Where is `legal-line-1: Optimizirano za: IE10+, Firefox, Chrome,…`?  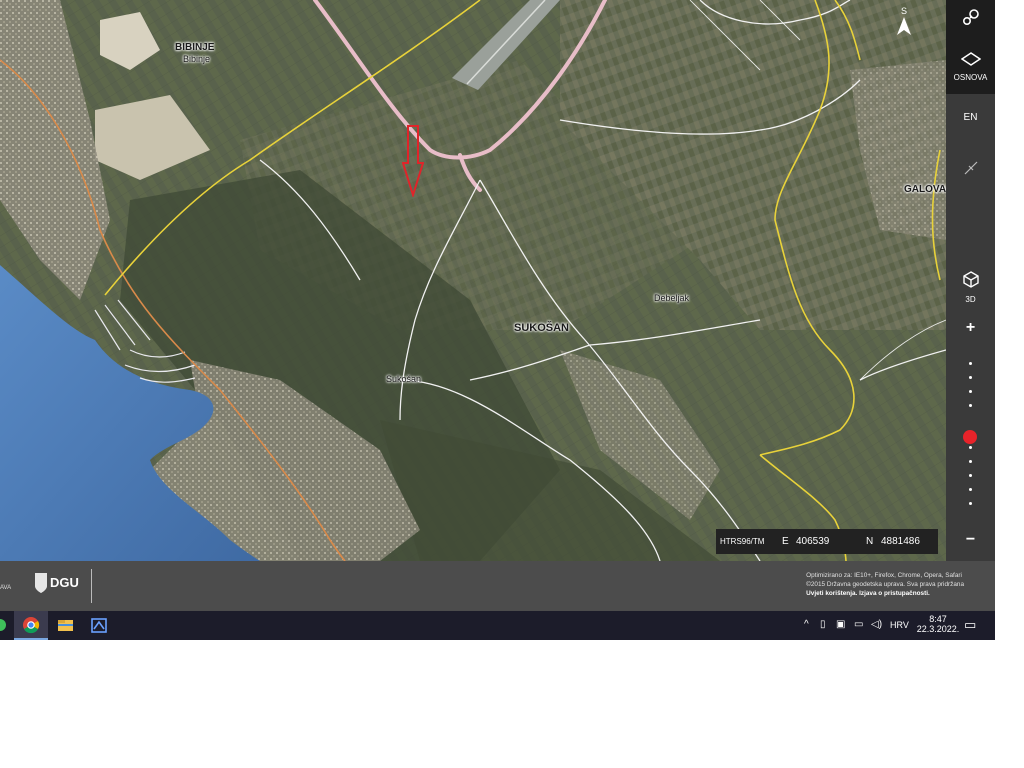 legal-line-1: Optimizirano za: IE10+, Firefox, Chrome,… is located at coordinates (884, 575).